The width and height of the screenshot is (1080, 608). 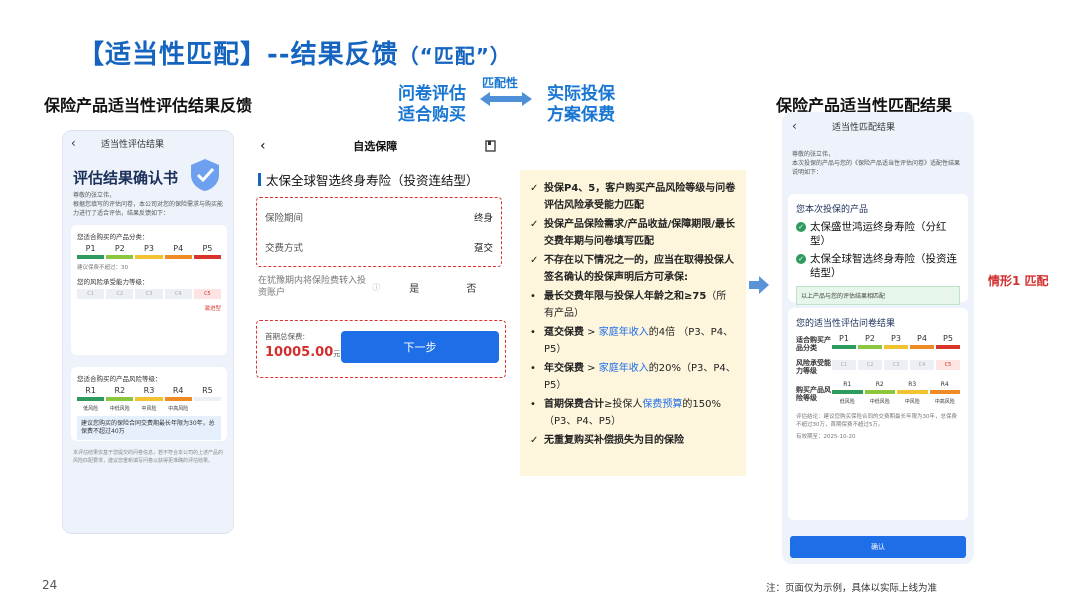 I want to click on confirmation-title: 评估结果确认书, so click(x=126, y=178).